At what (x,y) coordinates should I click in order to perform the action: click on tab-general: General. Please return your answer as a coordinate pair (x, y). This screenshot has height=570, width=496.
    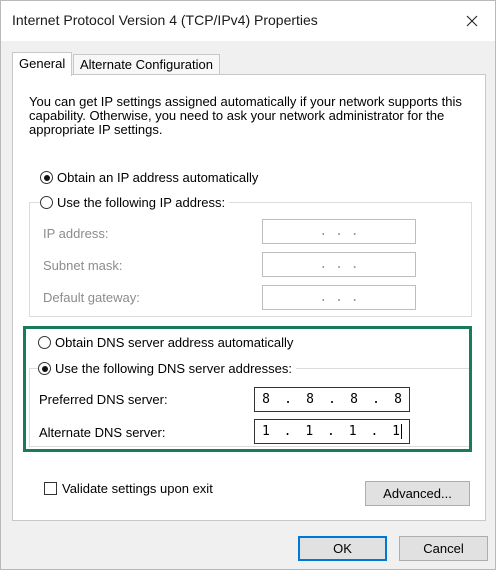
    Looking at the image, I should click on (42, 64).